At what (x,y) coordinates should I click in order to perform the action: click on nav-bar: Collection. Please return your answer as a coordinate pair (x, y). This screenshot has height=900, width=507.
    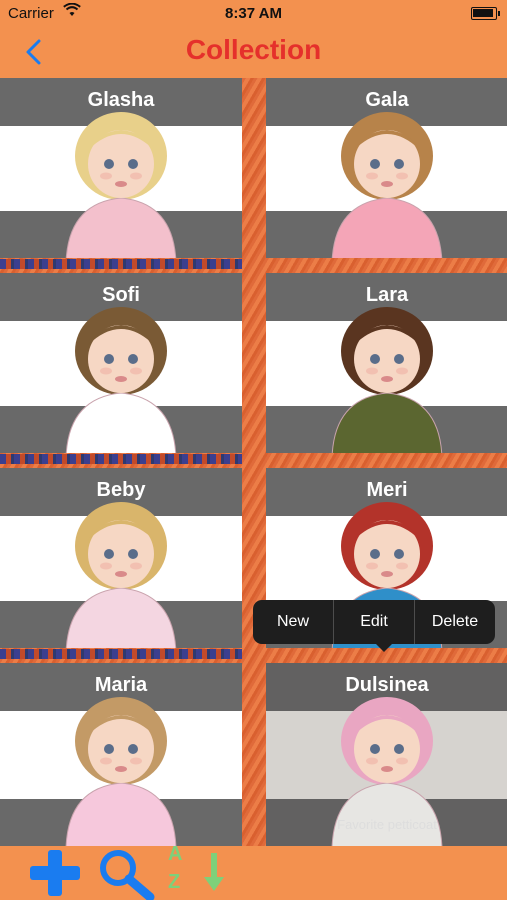
    Looking at the image, I should click on (253, 52).